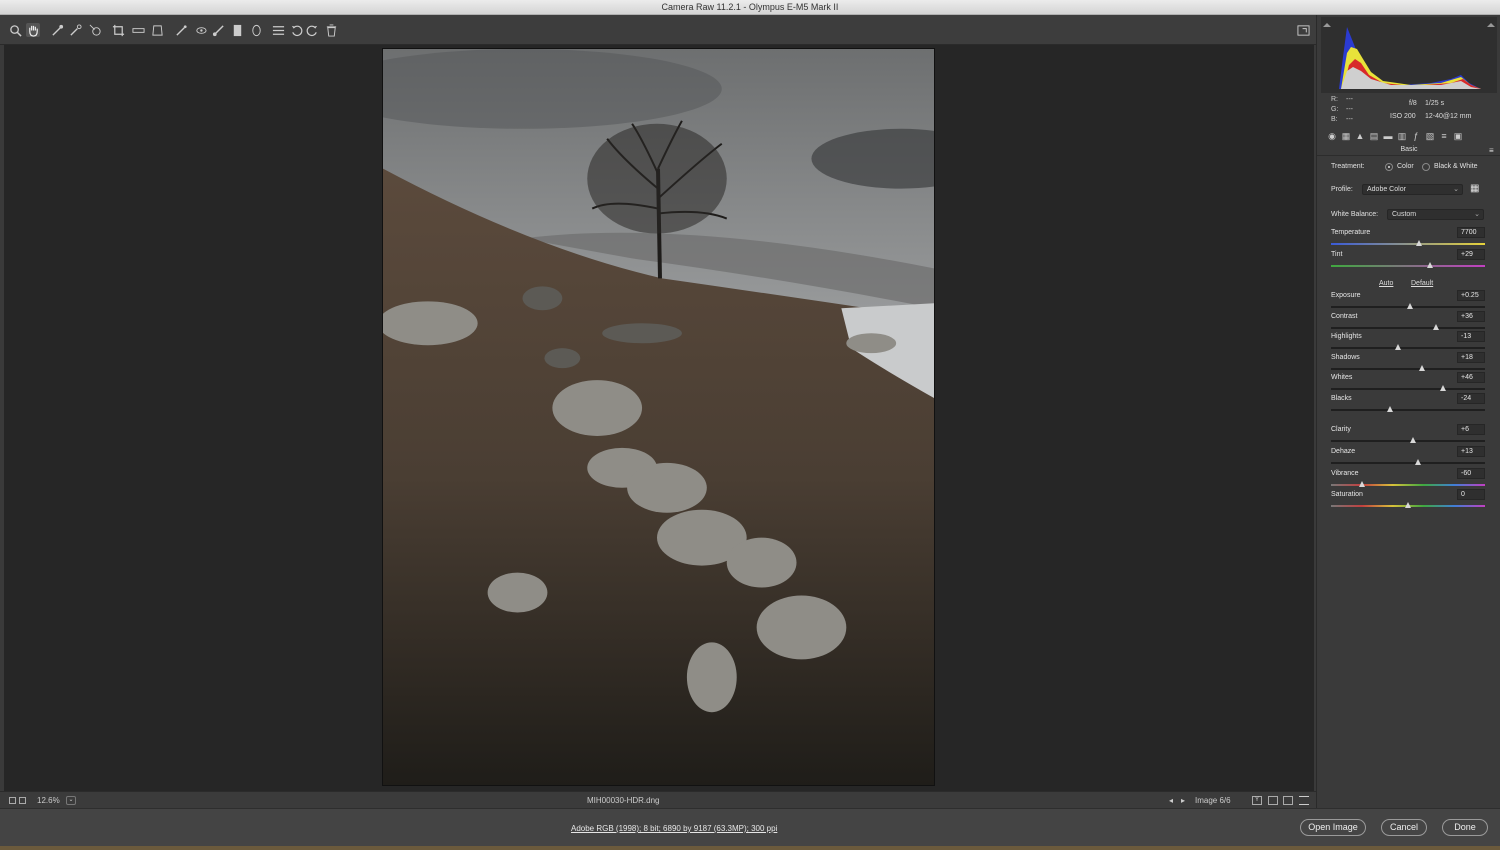 The image size is (1500, 850). What do you see at coordinates (118, 30) in the screenshot?
I see `crop-icon` at bounding box center [118, 30].